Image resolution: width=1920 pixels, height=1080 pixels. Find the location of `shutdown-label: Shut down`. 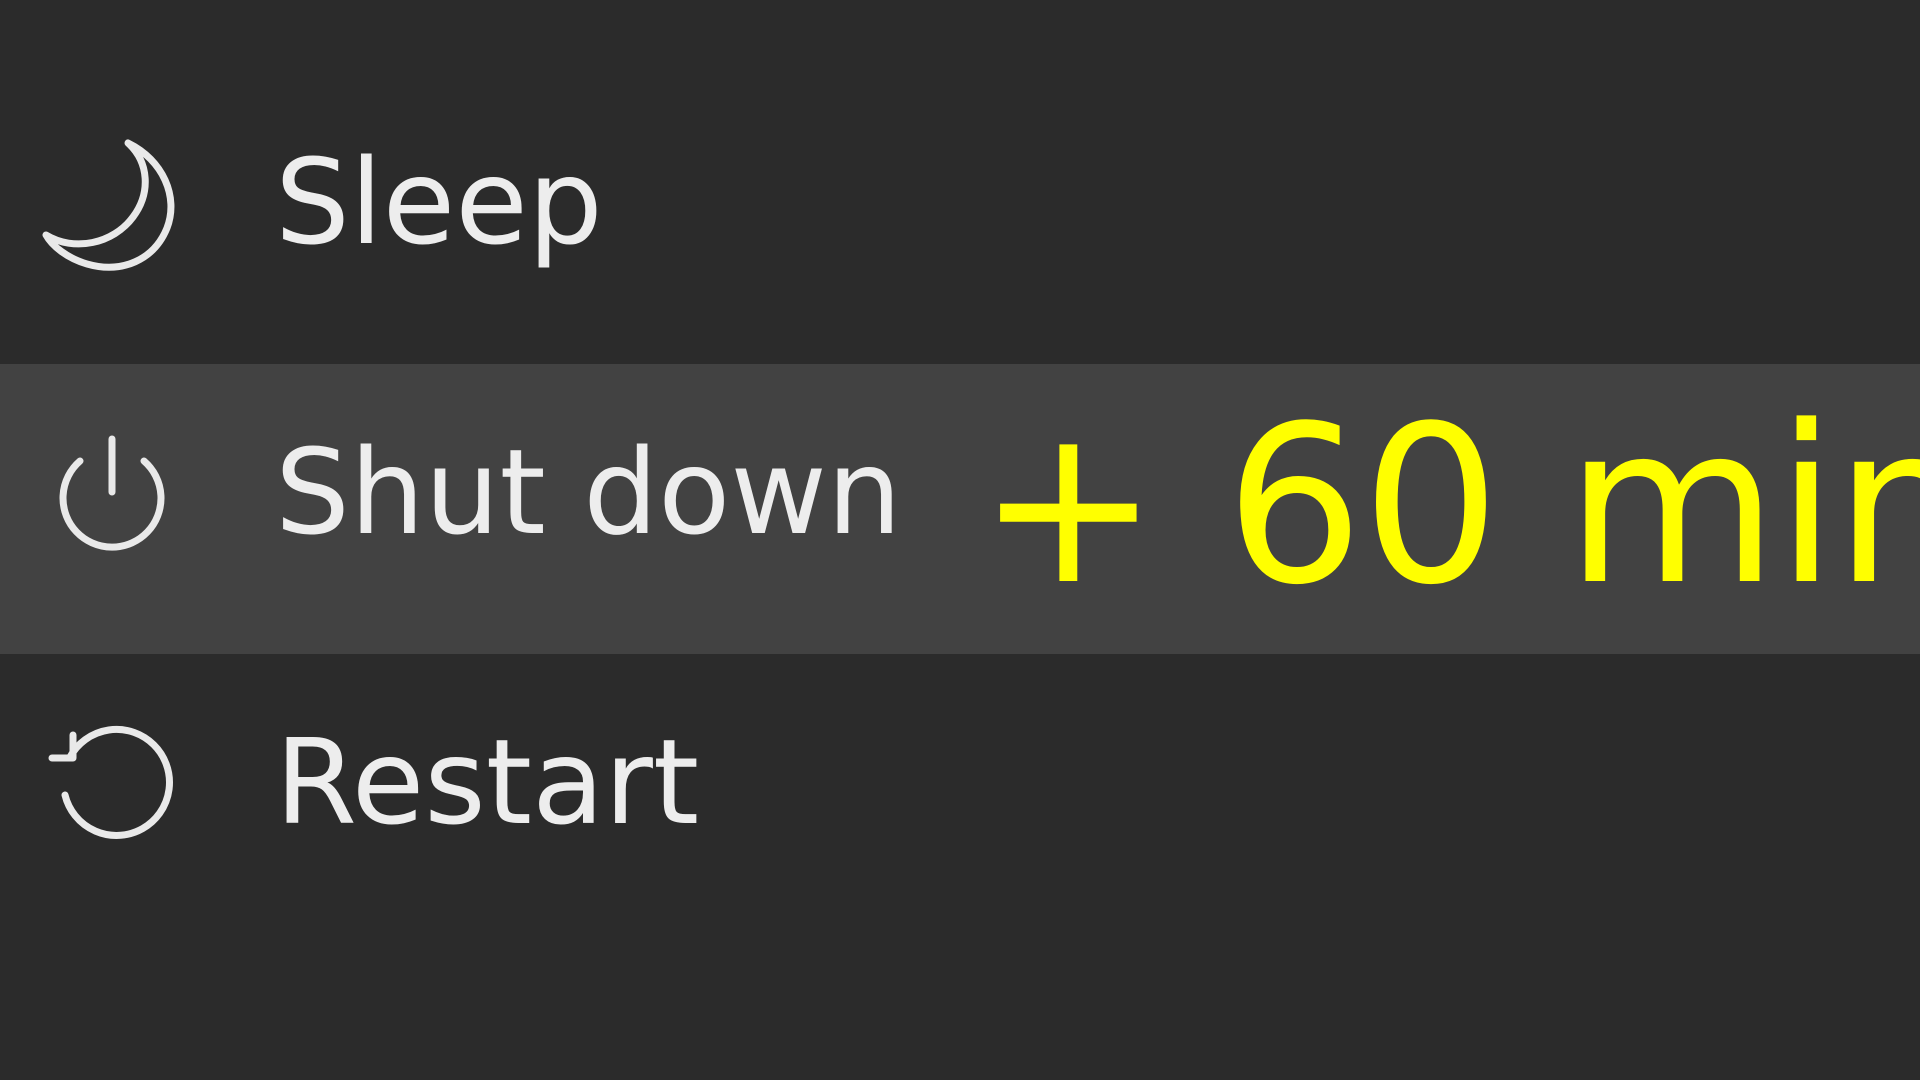

shutdown-label: Shut down is located at coordinates (588, 492).